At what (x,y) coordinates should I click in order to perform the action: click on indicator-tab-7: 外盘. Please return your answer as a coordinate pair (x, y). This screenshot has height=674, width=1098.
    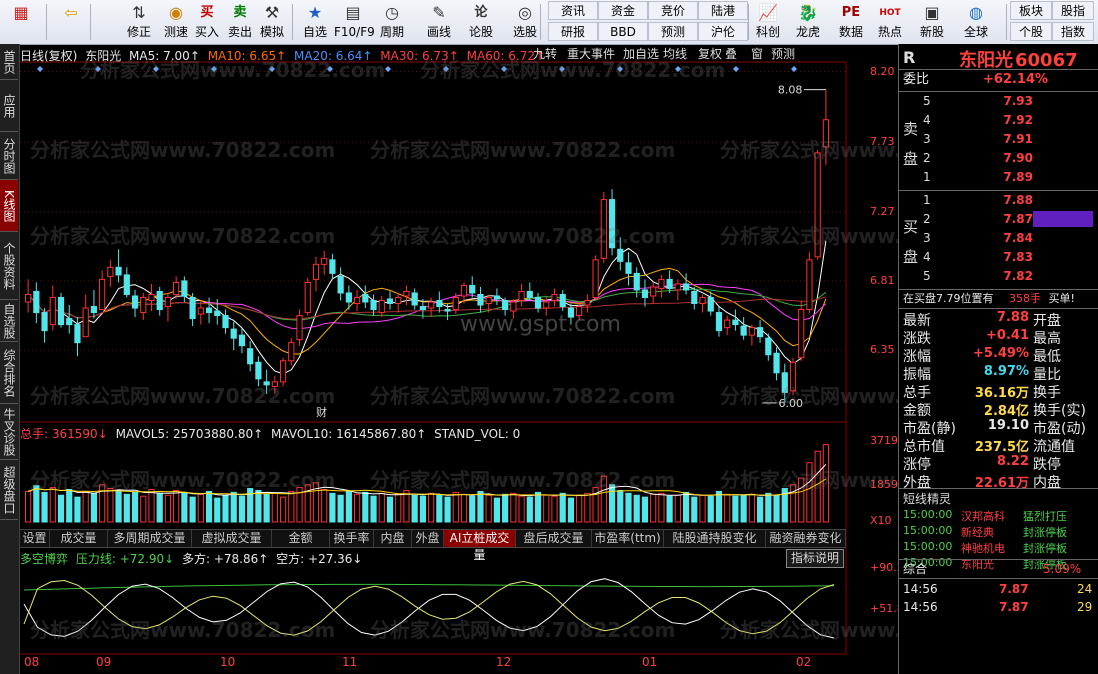
    Looking at the image, I should click on (428, 538).